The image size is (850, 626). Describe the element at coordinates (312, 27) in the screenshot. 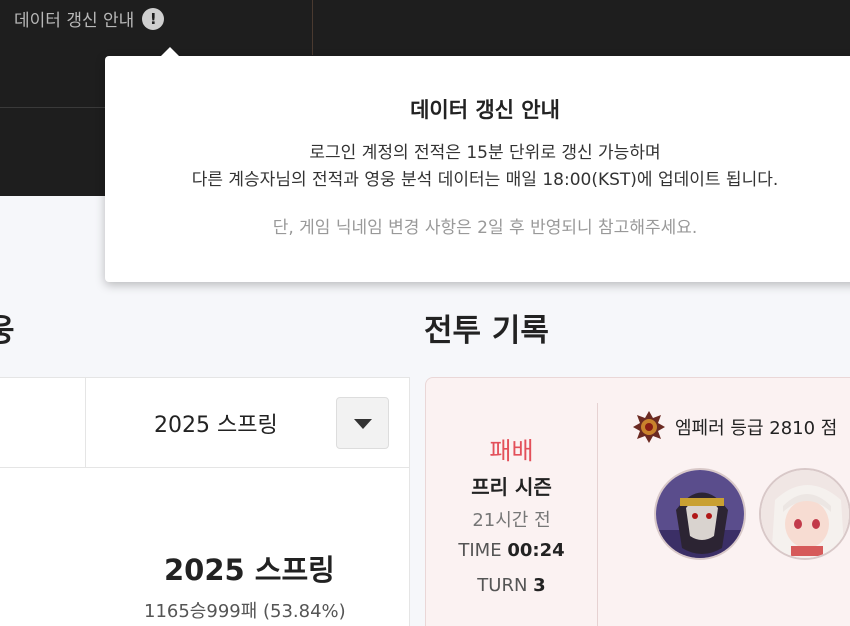

I see `topbar-divider-vertical` at that location.